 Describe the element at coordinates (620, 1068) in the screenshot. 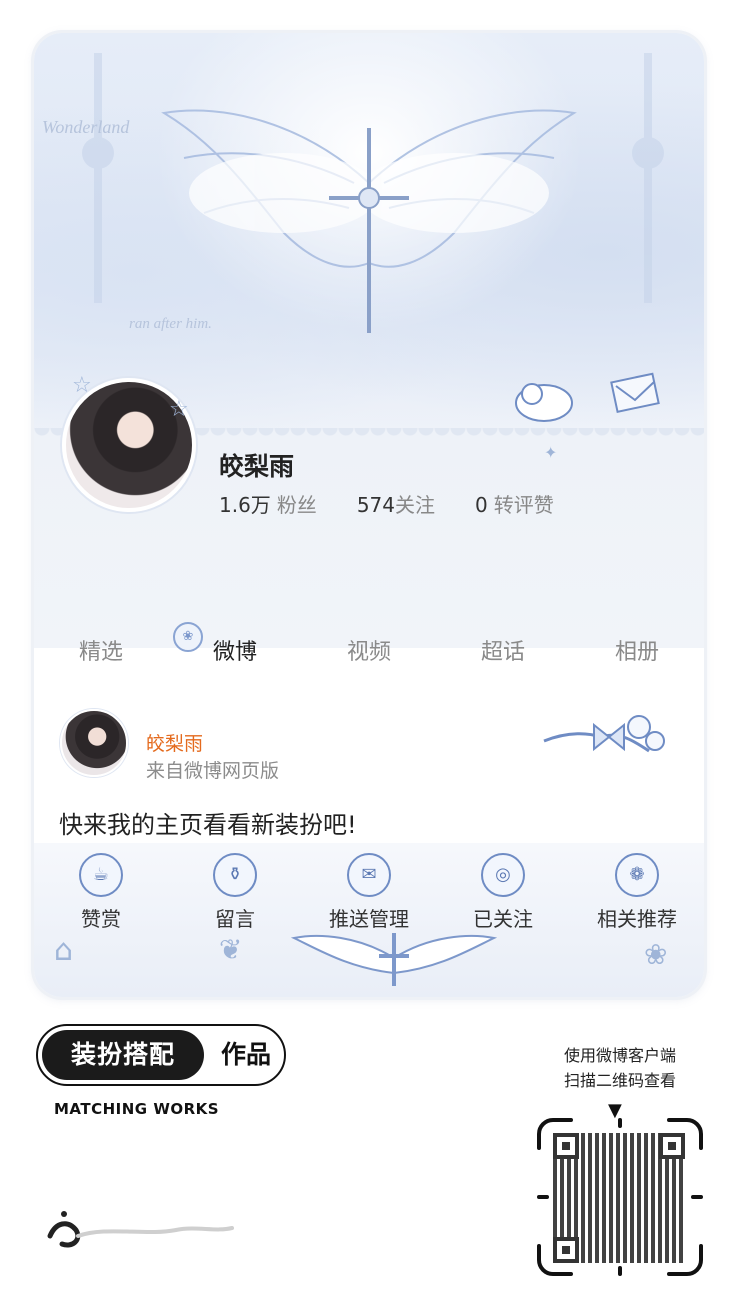

I see `qr-instructions: 使用微博客户端 扫描二维码查看` at that location.